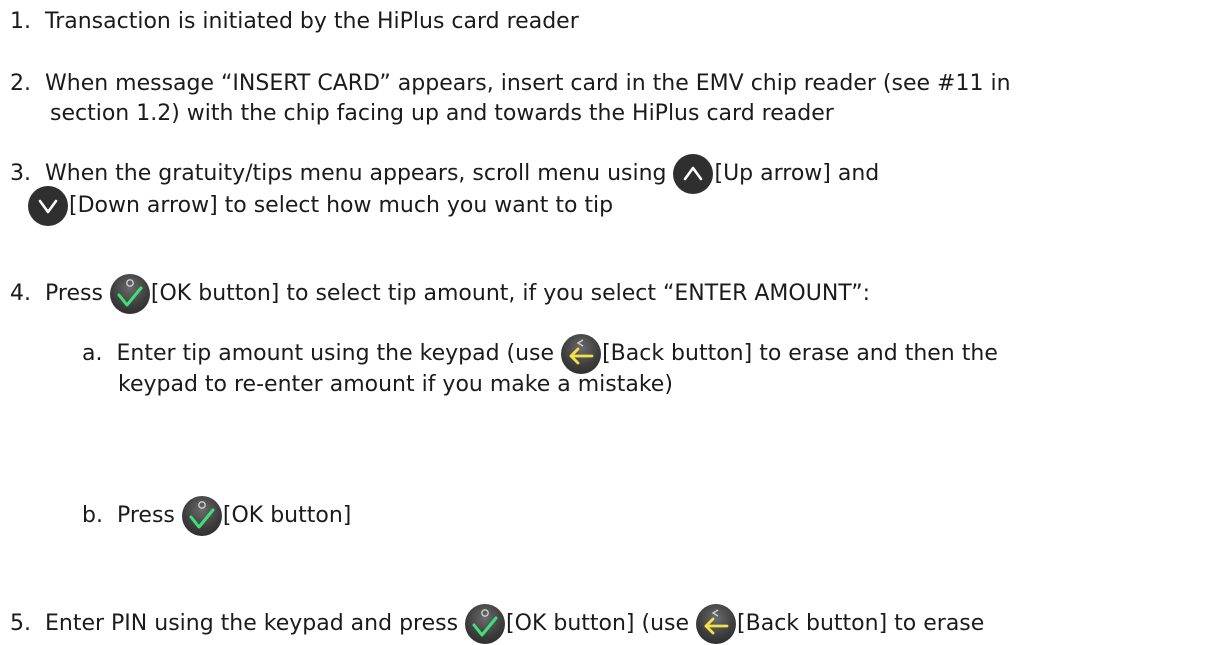 This screenshot has width=1213, height=645. I want to click on step-text: [Back button] to erase, so click(861, 623).